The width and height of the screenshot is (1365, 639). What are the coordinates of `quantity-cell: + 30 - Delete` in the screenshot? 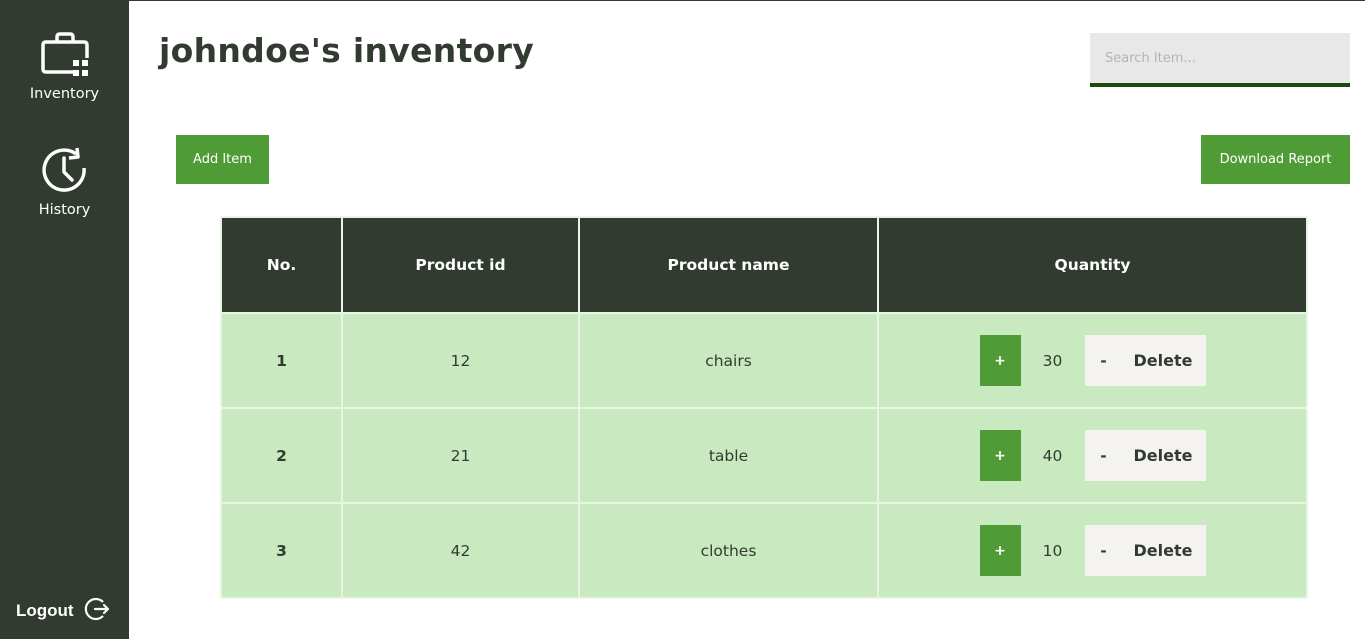 It's located at (1092, 360).